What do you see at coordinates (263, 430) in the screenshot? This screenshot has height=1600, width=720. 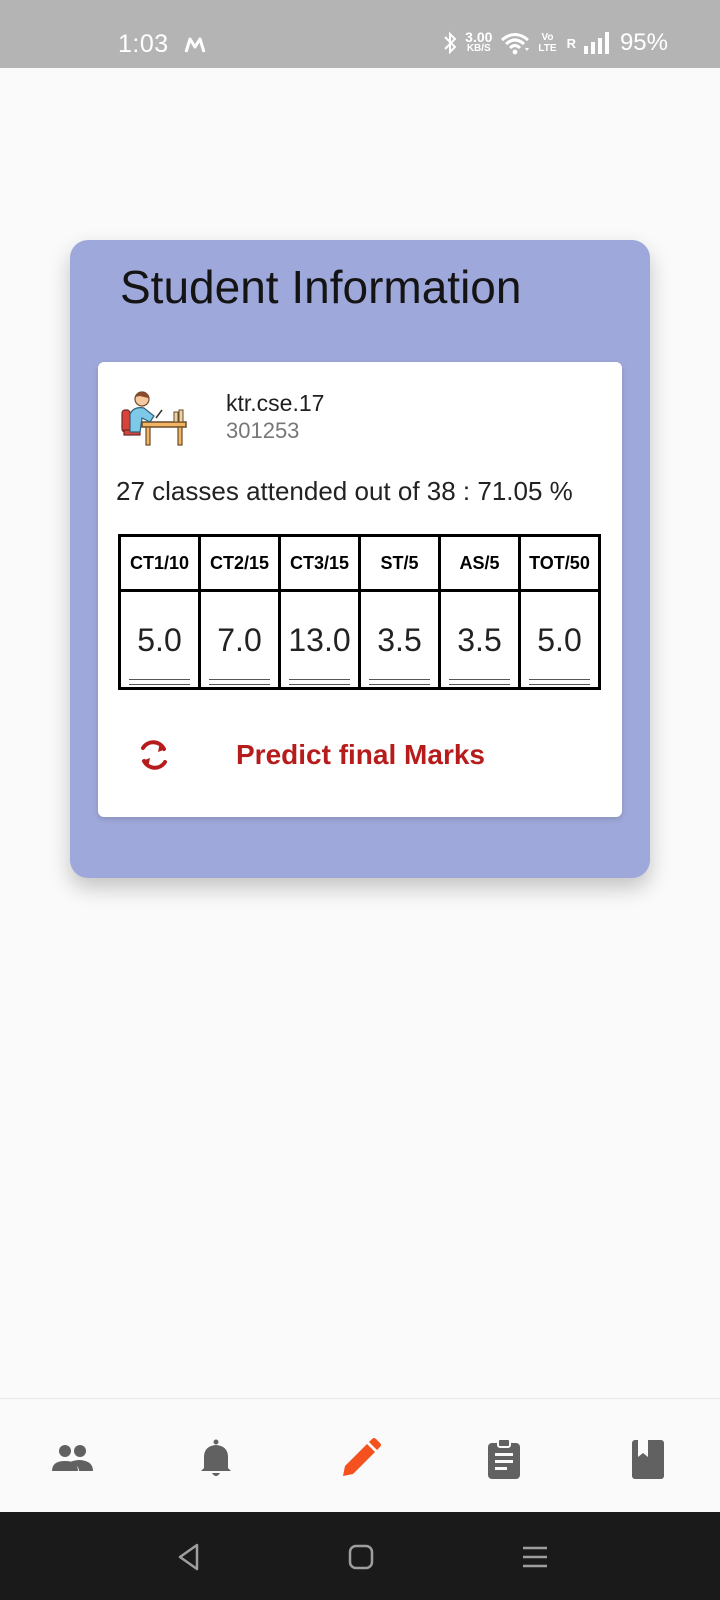 I see `student-id: 301253` at bounding box center [263, 430].